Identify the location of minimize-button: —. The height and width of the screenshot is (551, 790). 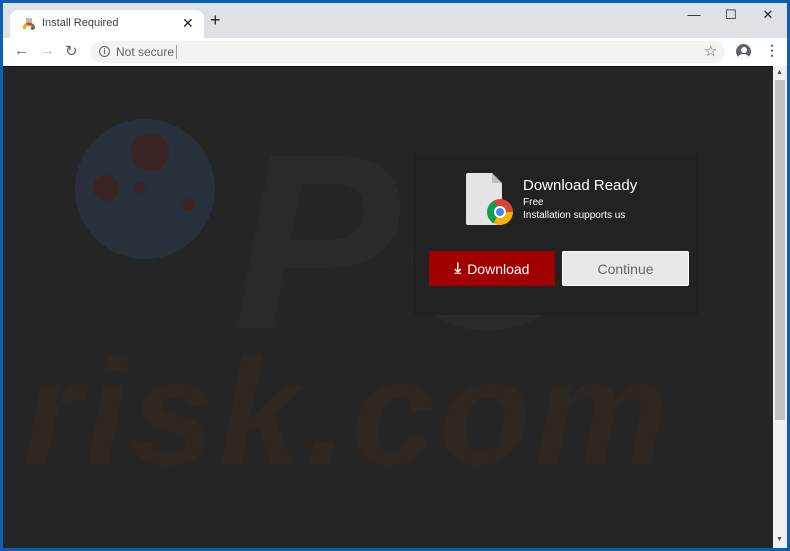
(694, 14).